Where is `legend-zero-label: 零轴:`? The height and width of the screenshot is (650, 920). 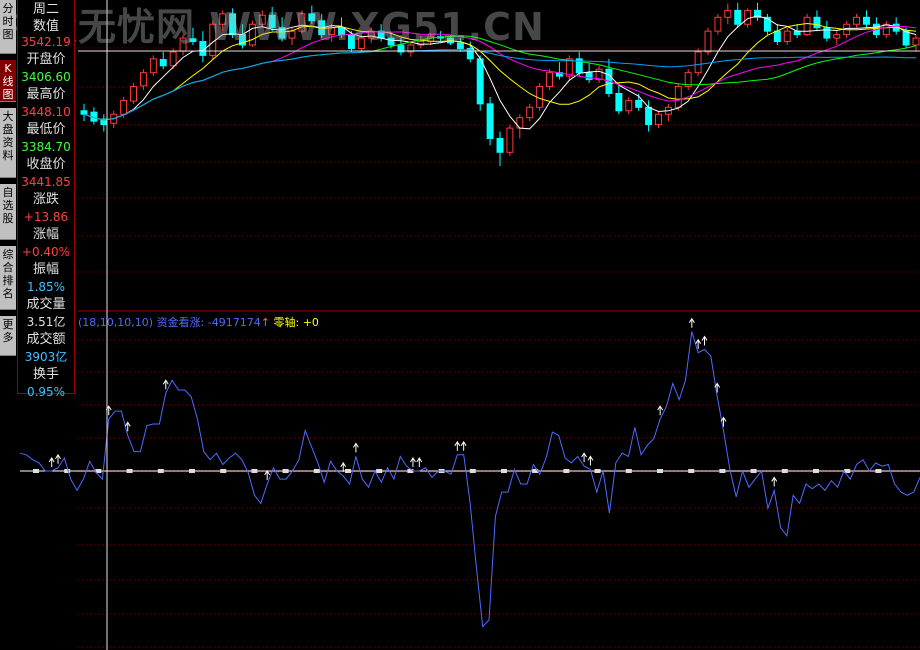 legend-zero-label: 零轴: is located at coordinates (286, 322).